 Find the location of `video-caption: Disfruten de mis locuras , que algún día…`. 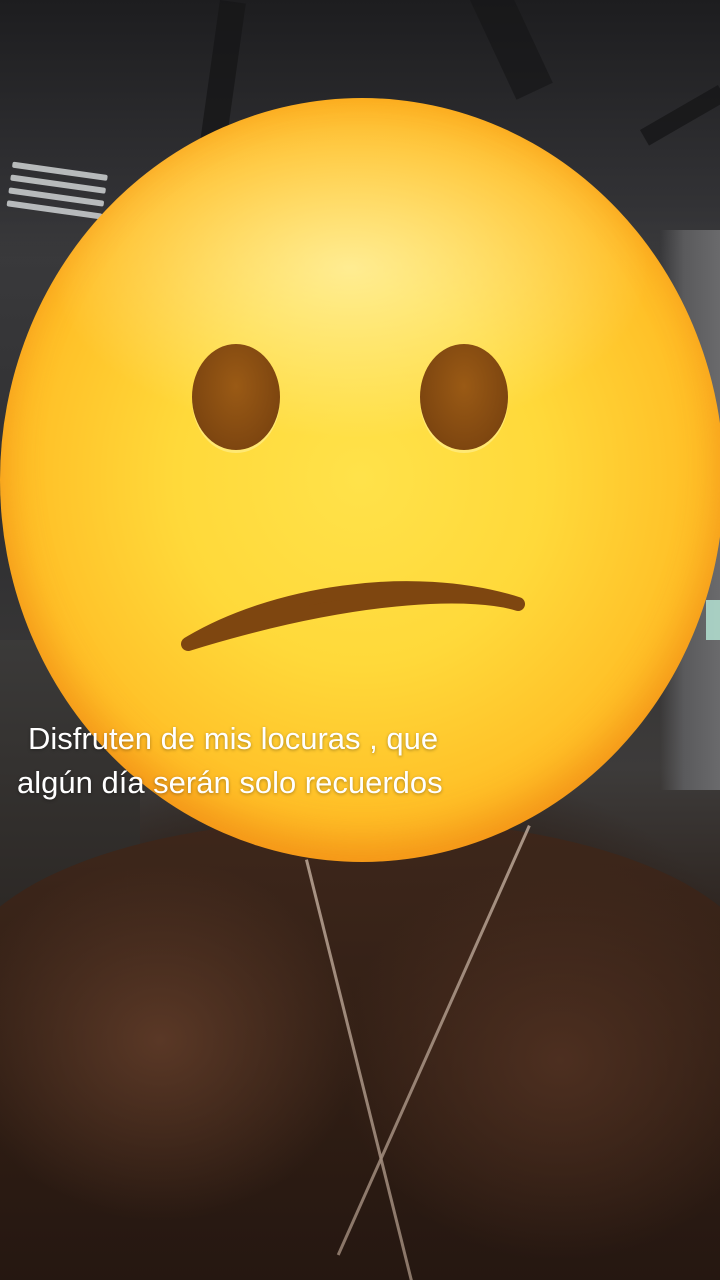

video-caption: Disfruten de mis locuras , que algún día… is located at coordinates (360, 761).